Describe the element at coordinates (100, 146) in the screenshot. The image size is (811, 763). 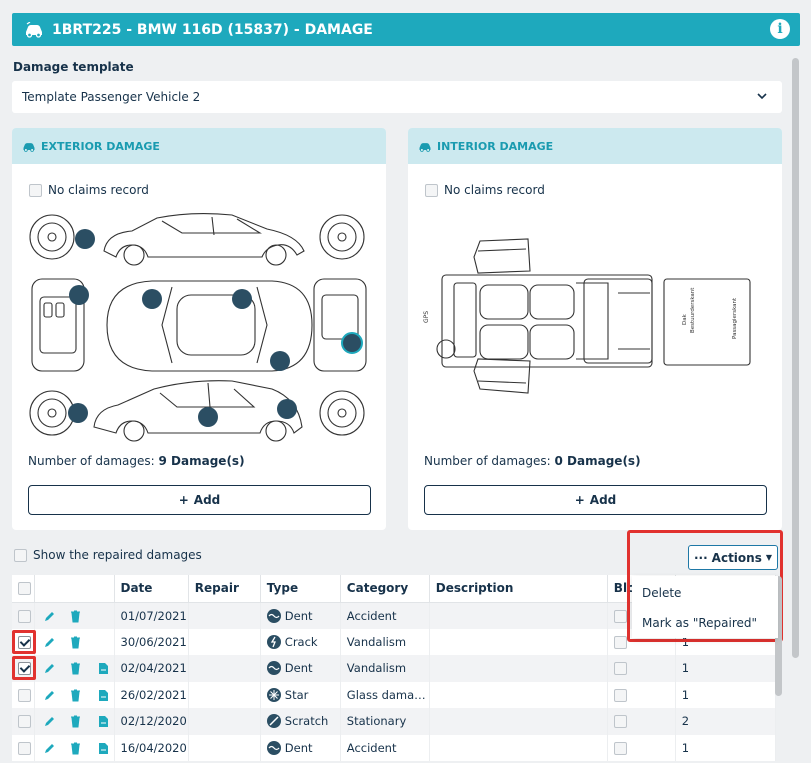
I see `exterior-damage-title: EXTERIOR DAMAGE` at that location.